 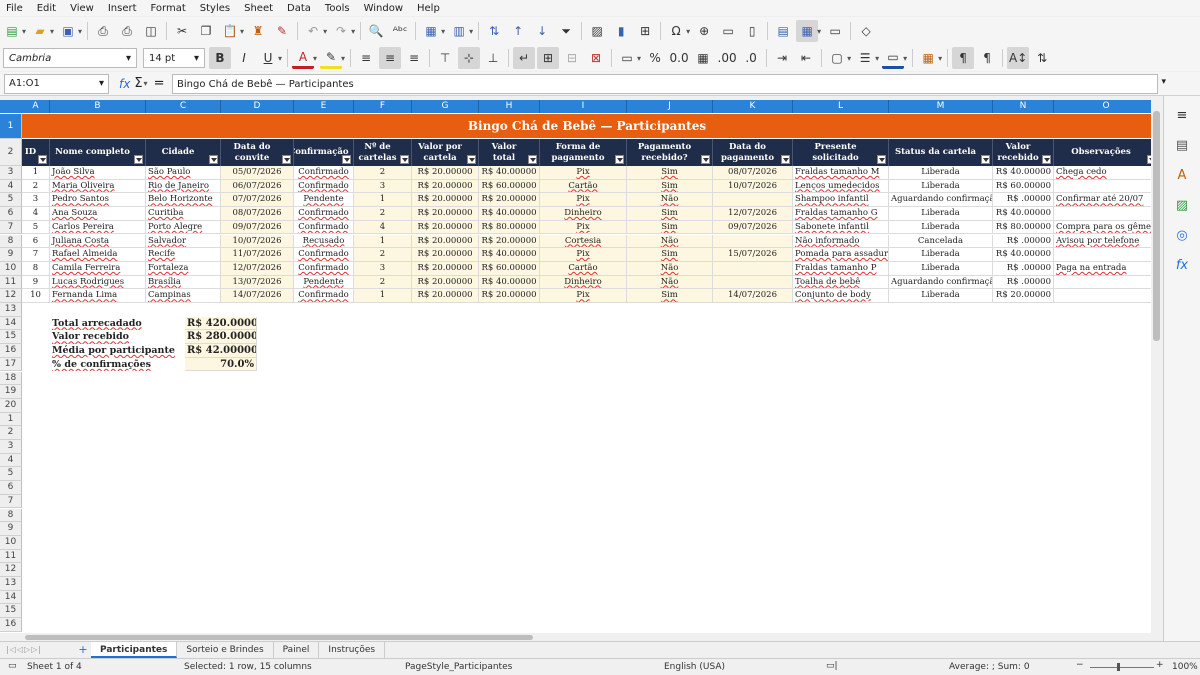 I want to click on open-icon: ▰, so click(x=40, y=31).